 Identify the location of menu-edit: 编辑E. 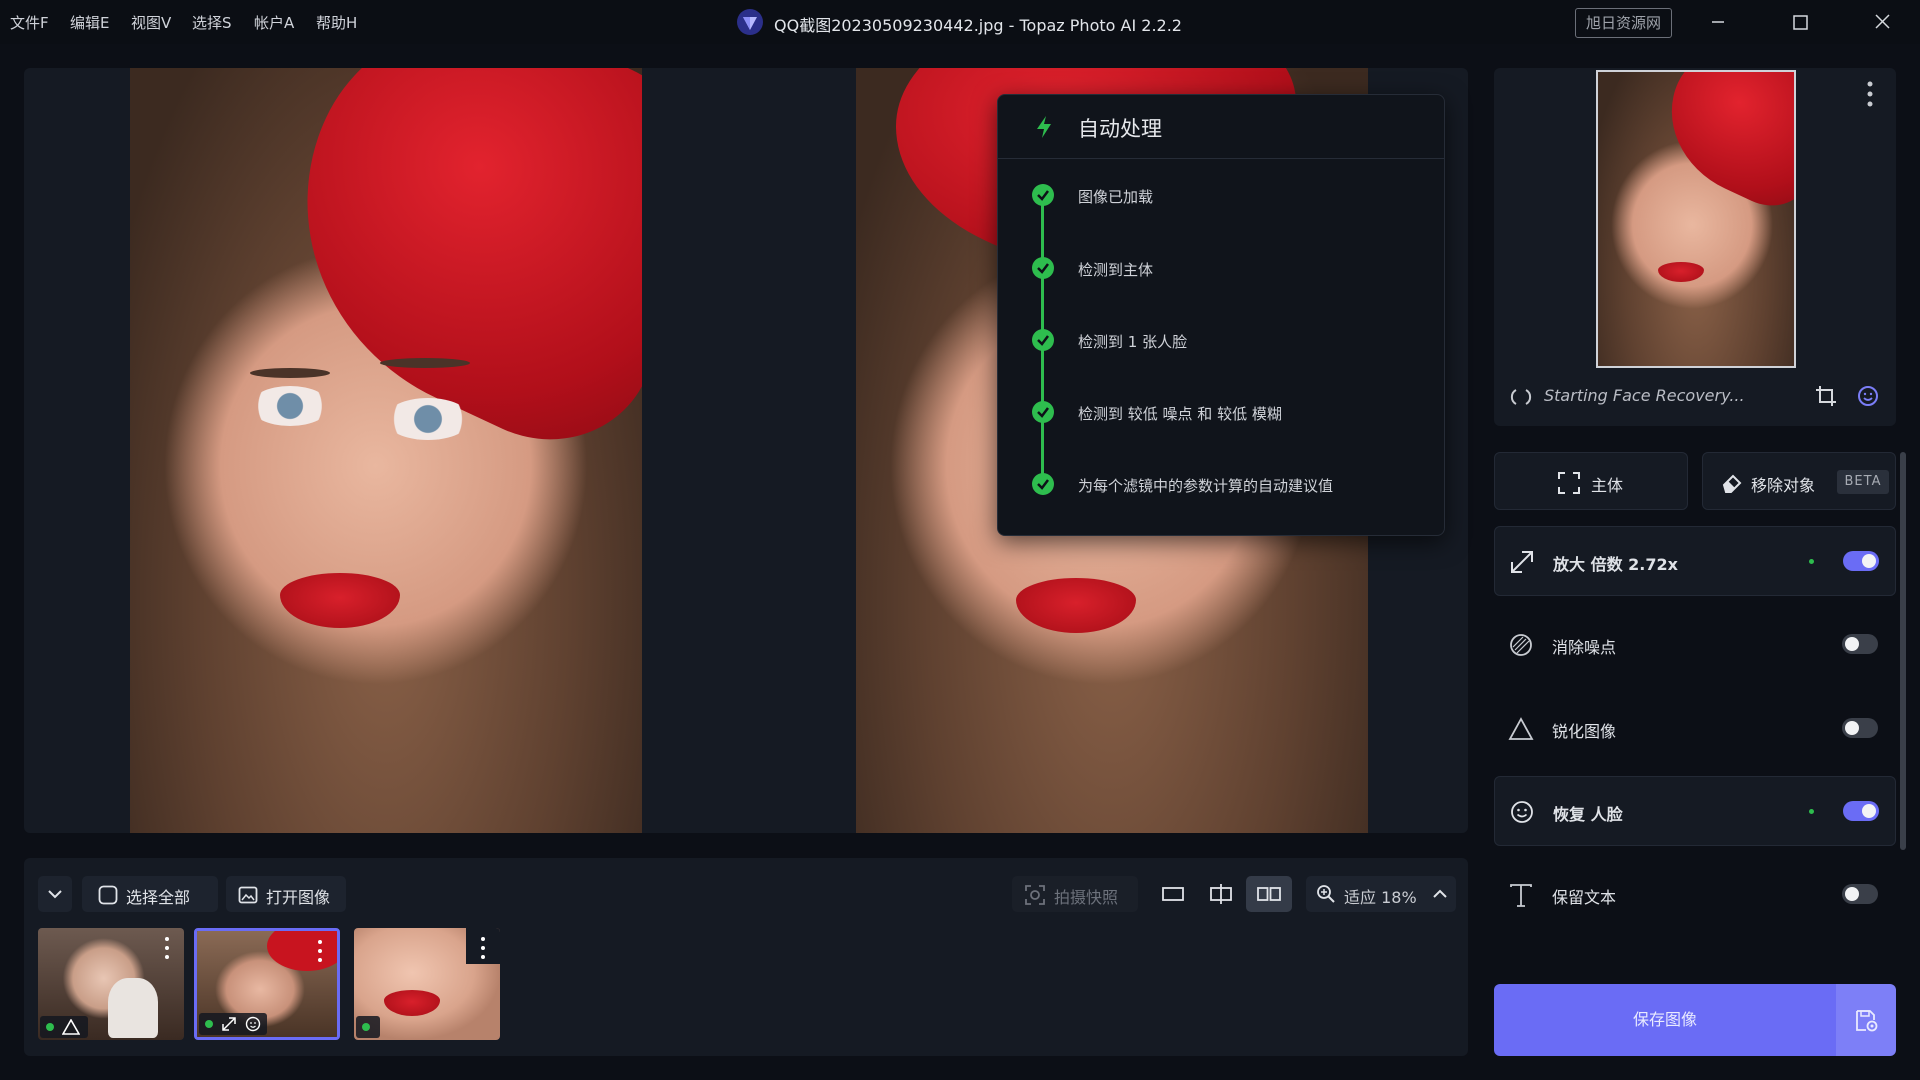
(89, 22).